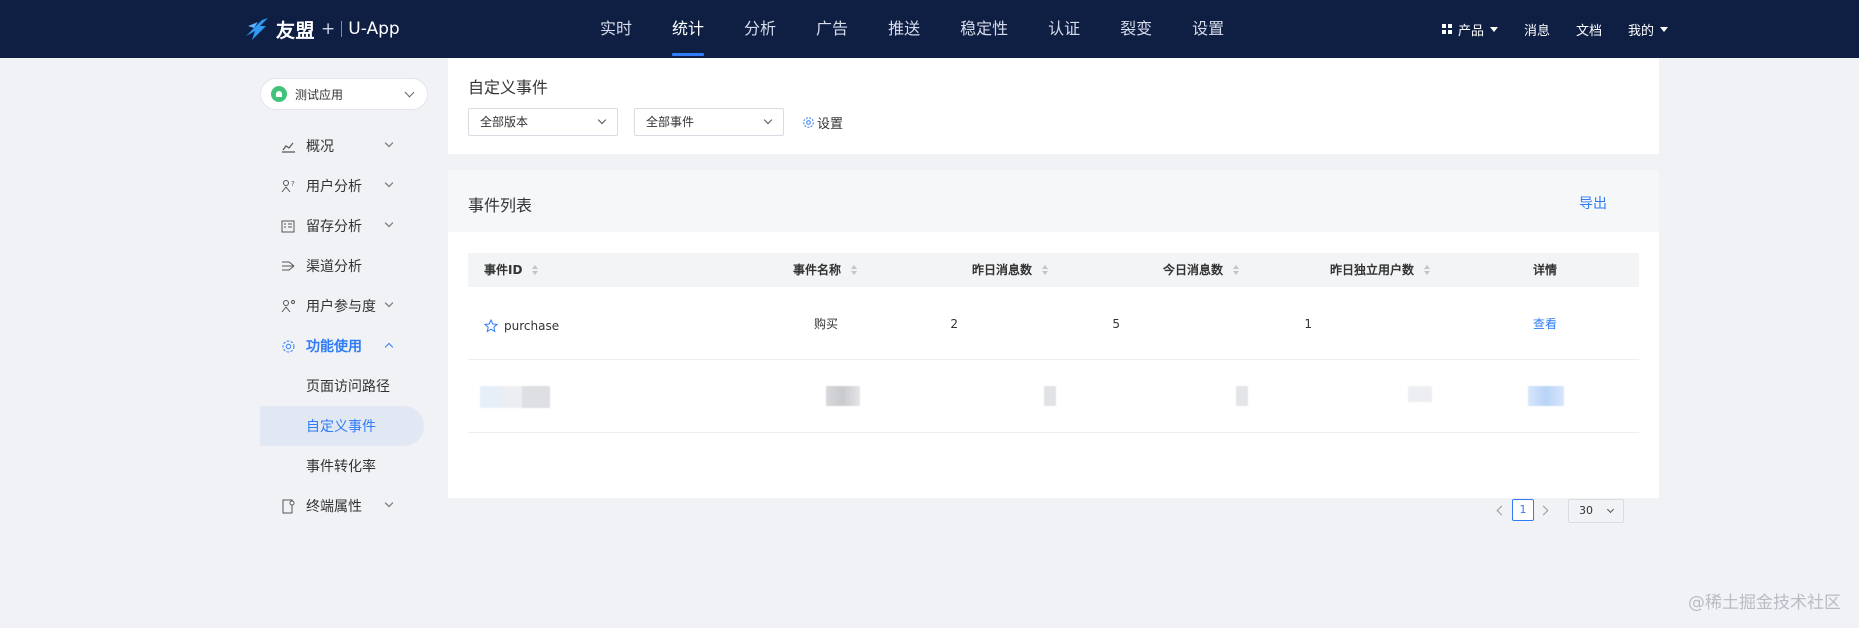 This screenshot has width=1859, height=628. Describe the element at coordinates (342, 426) in the screenshot. I see `sidebar-subitem-custom-events: 自定义事件` at that location.